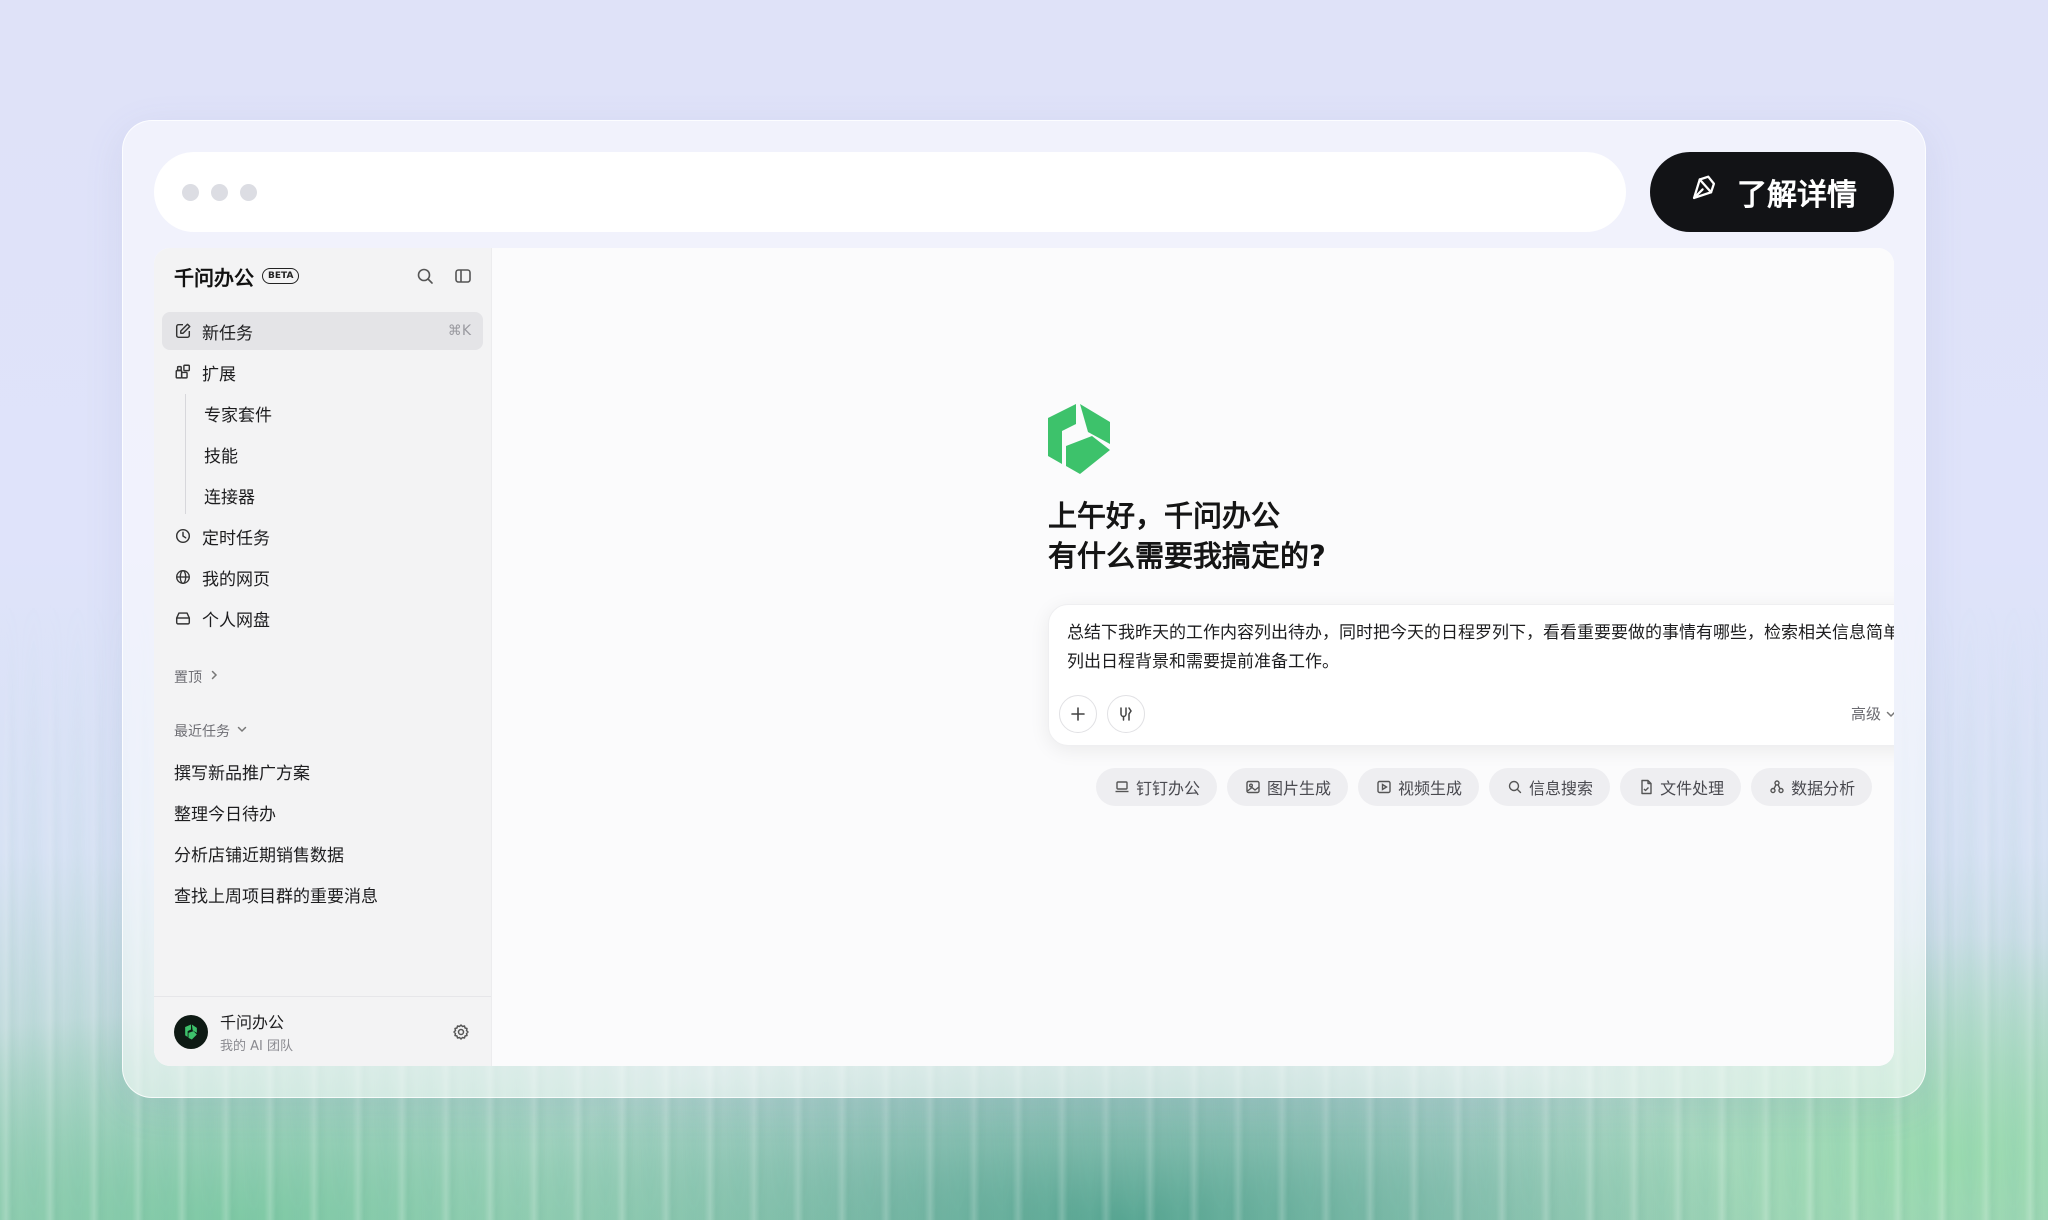 The image size is (2048, 1220). I want to click on edit-icon, so click(183, 331).